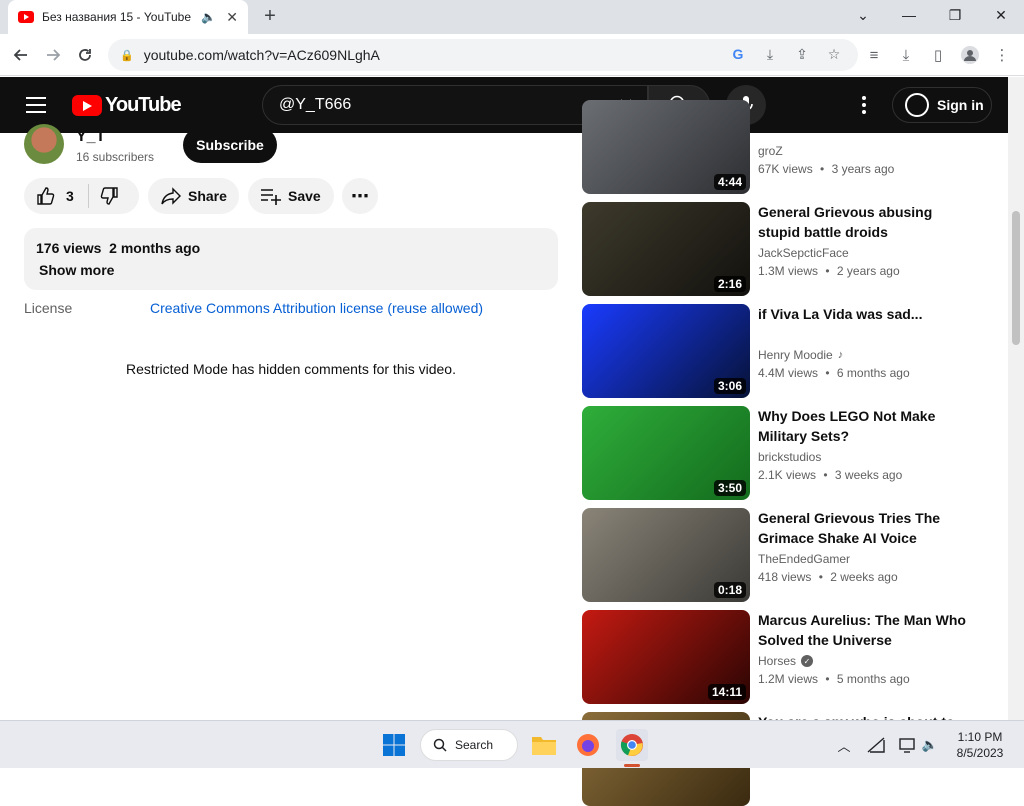  Describe the element at coordinates (208, 17) in the screenshot. I see `speaker-icon: 🔈` at that location.